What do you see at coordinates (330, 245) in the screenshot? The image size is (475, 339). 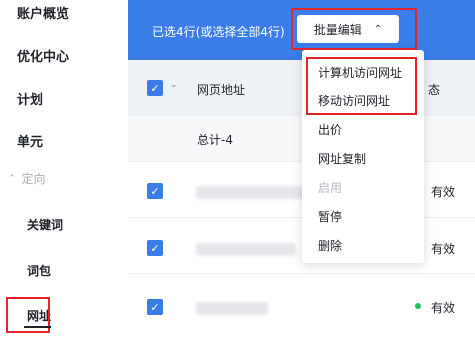 I see `menu-item-delete: 删除` at bounding box center [330, 245].